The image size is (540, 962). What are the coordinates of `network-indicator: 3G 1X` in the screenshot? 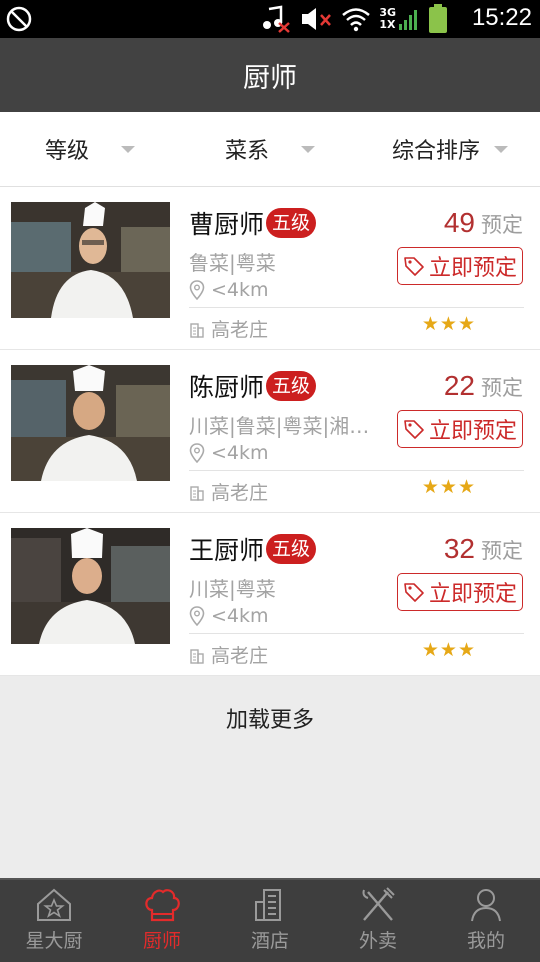 It's located at (399, 19).